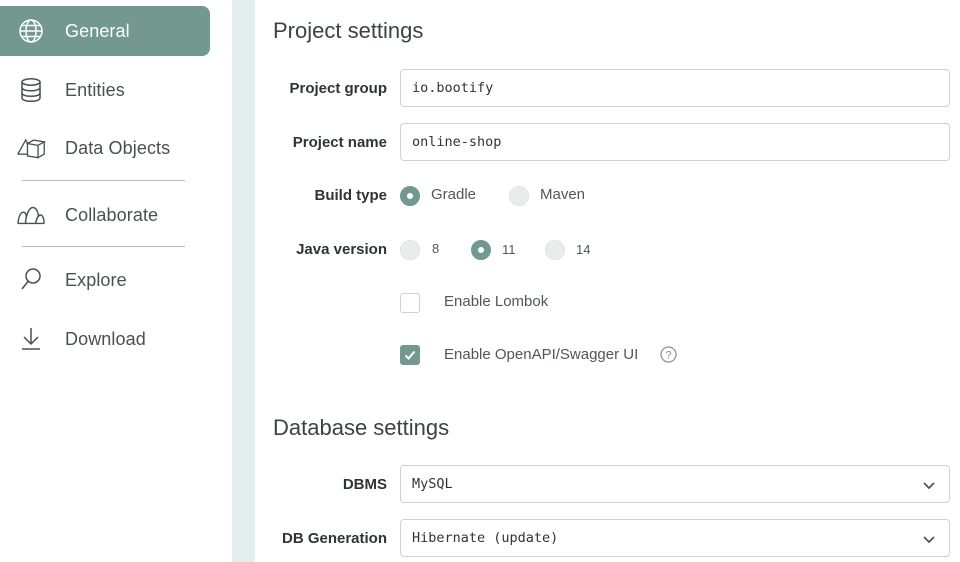 This screenshot has width=960, height=562. Describe the element at coordinates (485, 538) in the screenshot. I see `db-generation-value: Hibernate (update)` at that location.